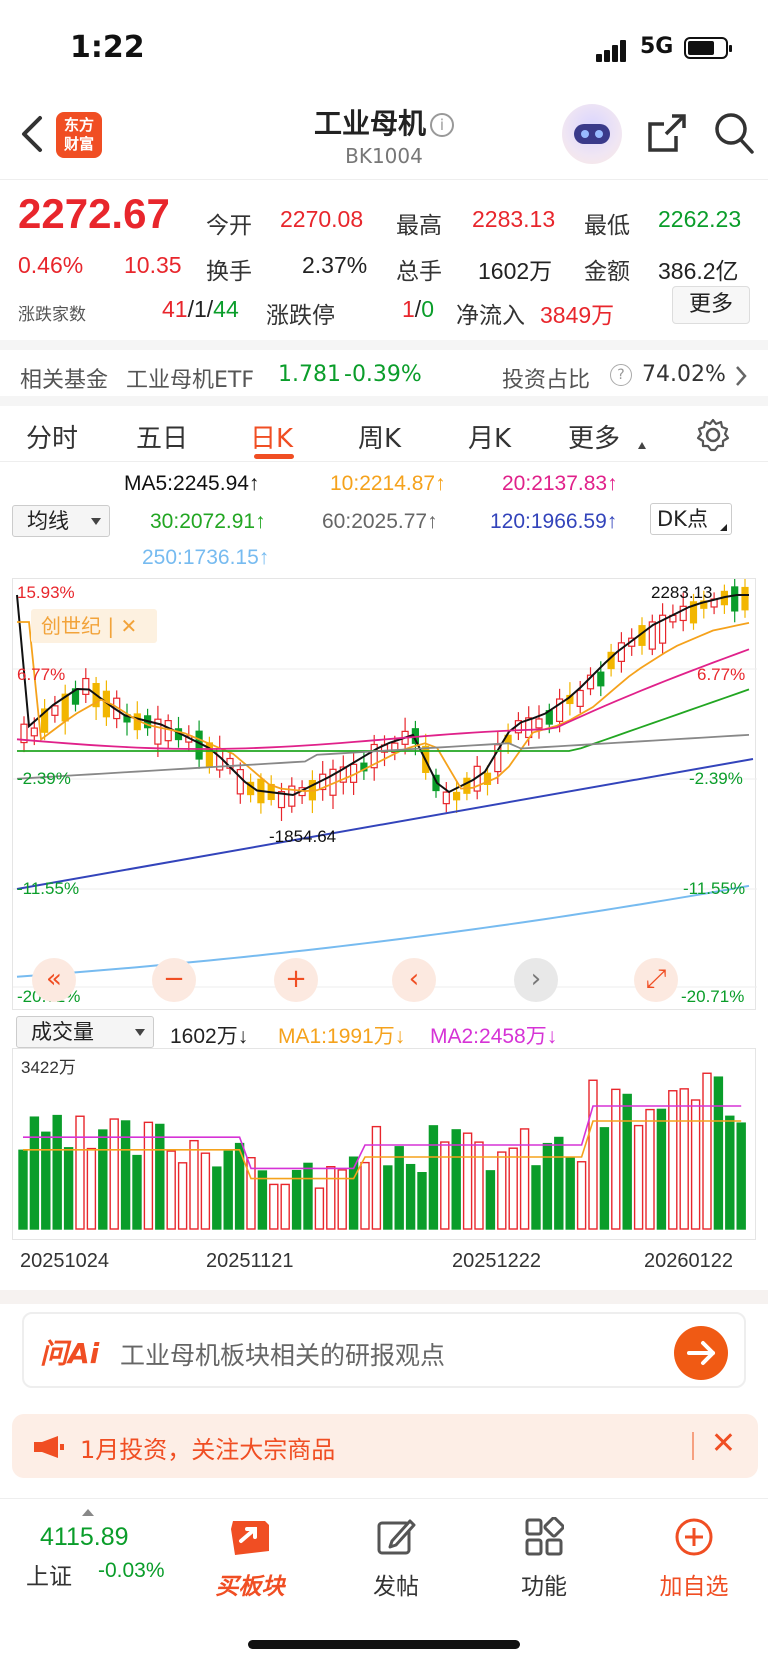 The width and height of the screenshot is (768, 1663). Describe the element at coordinates (714, 888) in the screenshot. I see `pct-label-right-4: -11.55%` at that location.